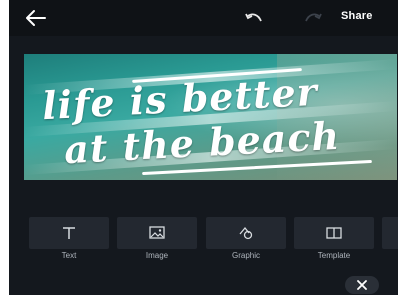  I want to click on image-icon, so click(157, 232).